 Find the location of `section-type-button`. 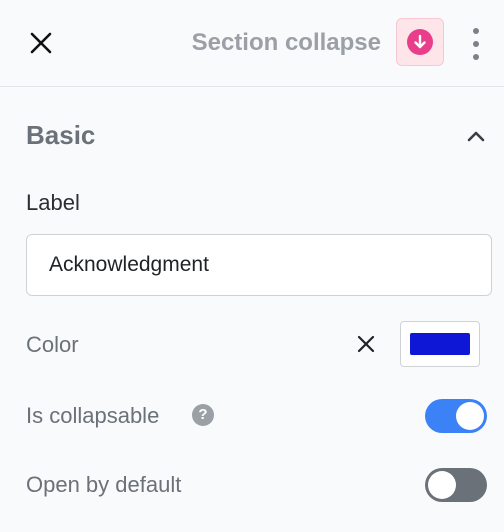

section-type-button is located at coordinates (420, 42).